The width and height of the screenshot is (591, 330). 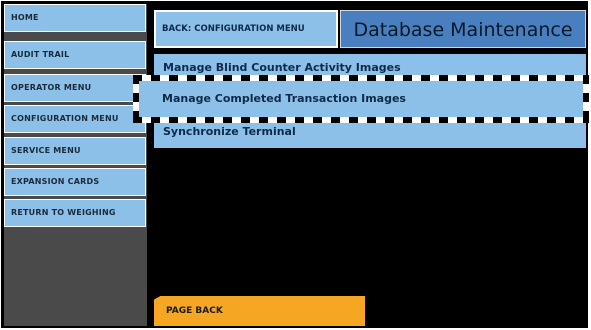 What do you see at coordinates (75, 151) in the screenshot?
I see `sidebar-item-service-menu: SERVICE MENU` at bounding box center [75, 151].